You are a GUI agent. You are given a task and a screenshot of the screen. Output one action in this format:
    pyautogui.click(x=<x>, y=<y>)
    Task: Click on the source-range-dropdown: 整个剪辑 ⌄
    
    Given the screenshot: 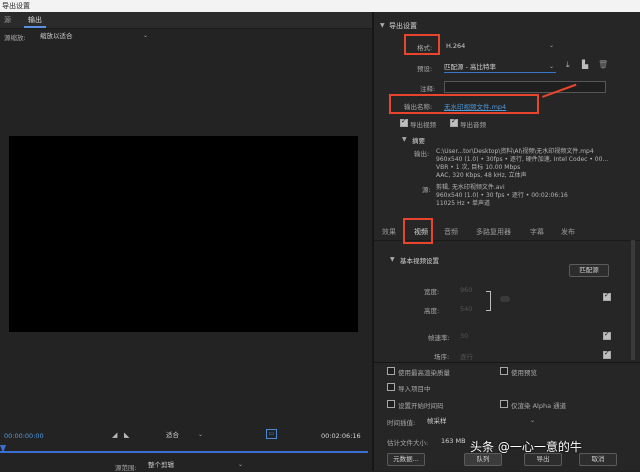 What is the action you would take?
    pyautogui.click(x=196, y=465)
    